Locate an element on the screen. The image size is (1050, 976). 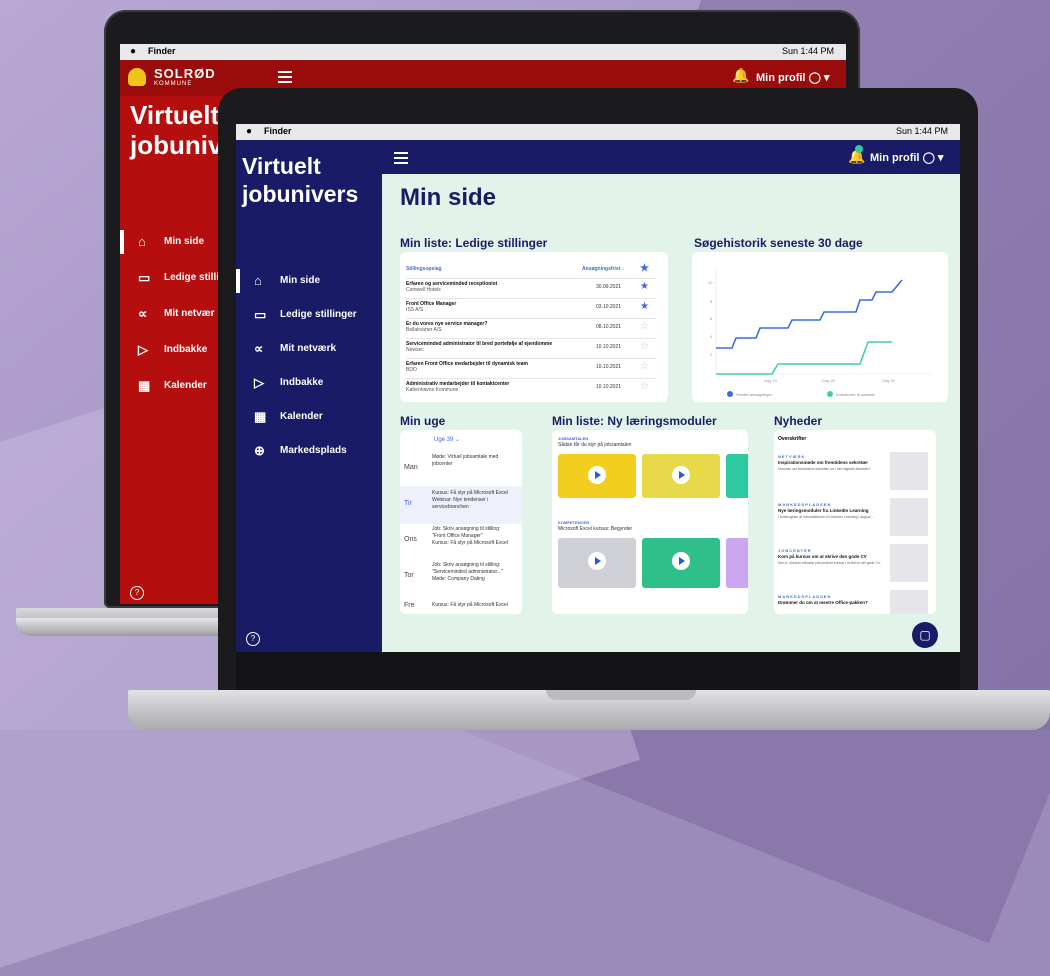
news-title: Nye læringsmoduler fra LinkedIn Learning is located at coordinates (823, 510).